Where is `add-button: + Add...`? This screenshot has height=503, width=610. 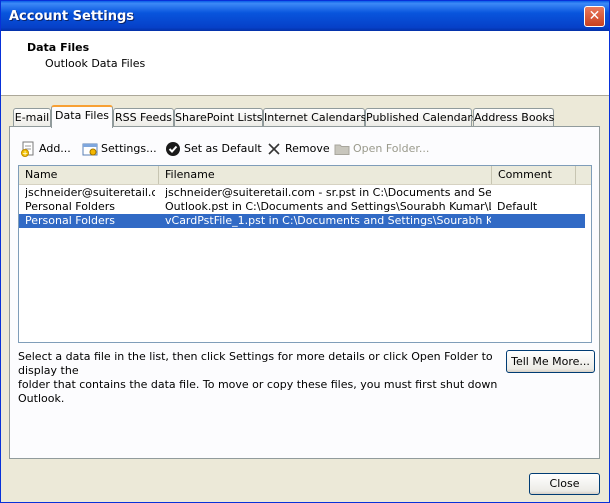 add-button: + Add... is located at coordinates (45, 149).